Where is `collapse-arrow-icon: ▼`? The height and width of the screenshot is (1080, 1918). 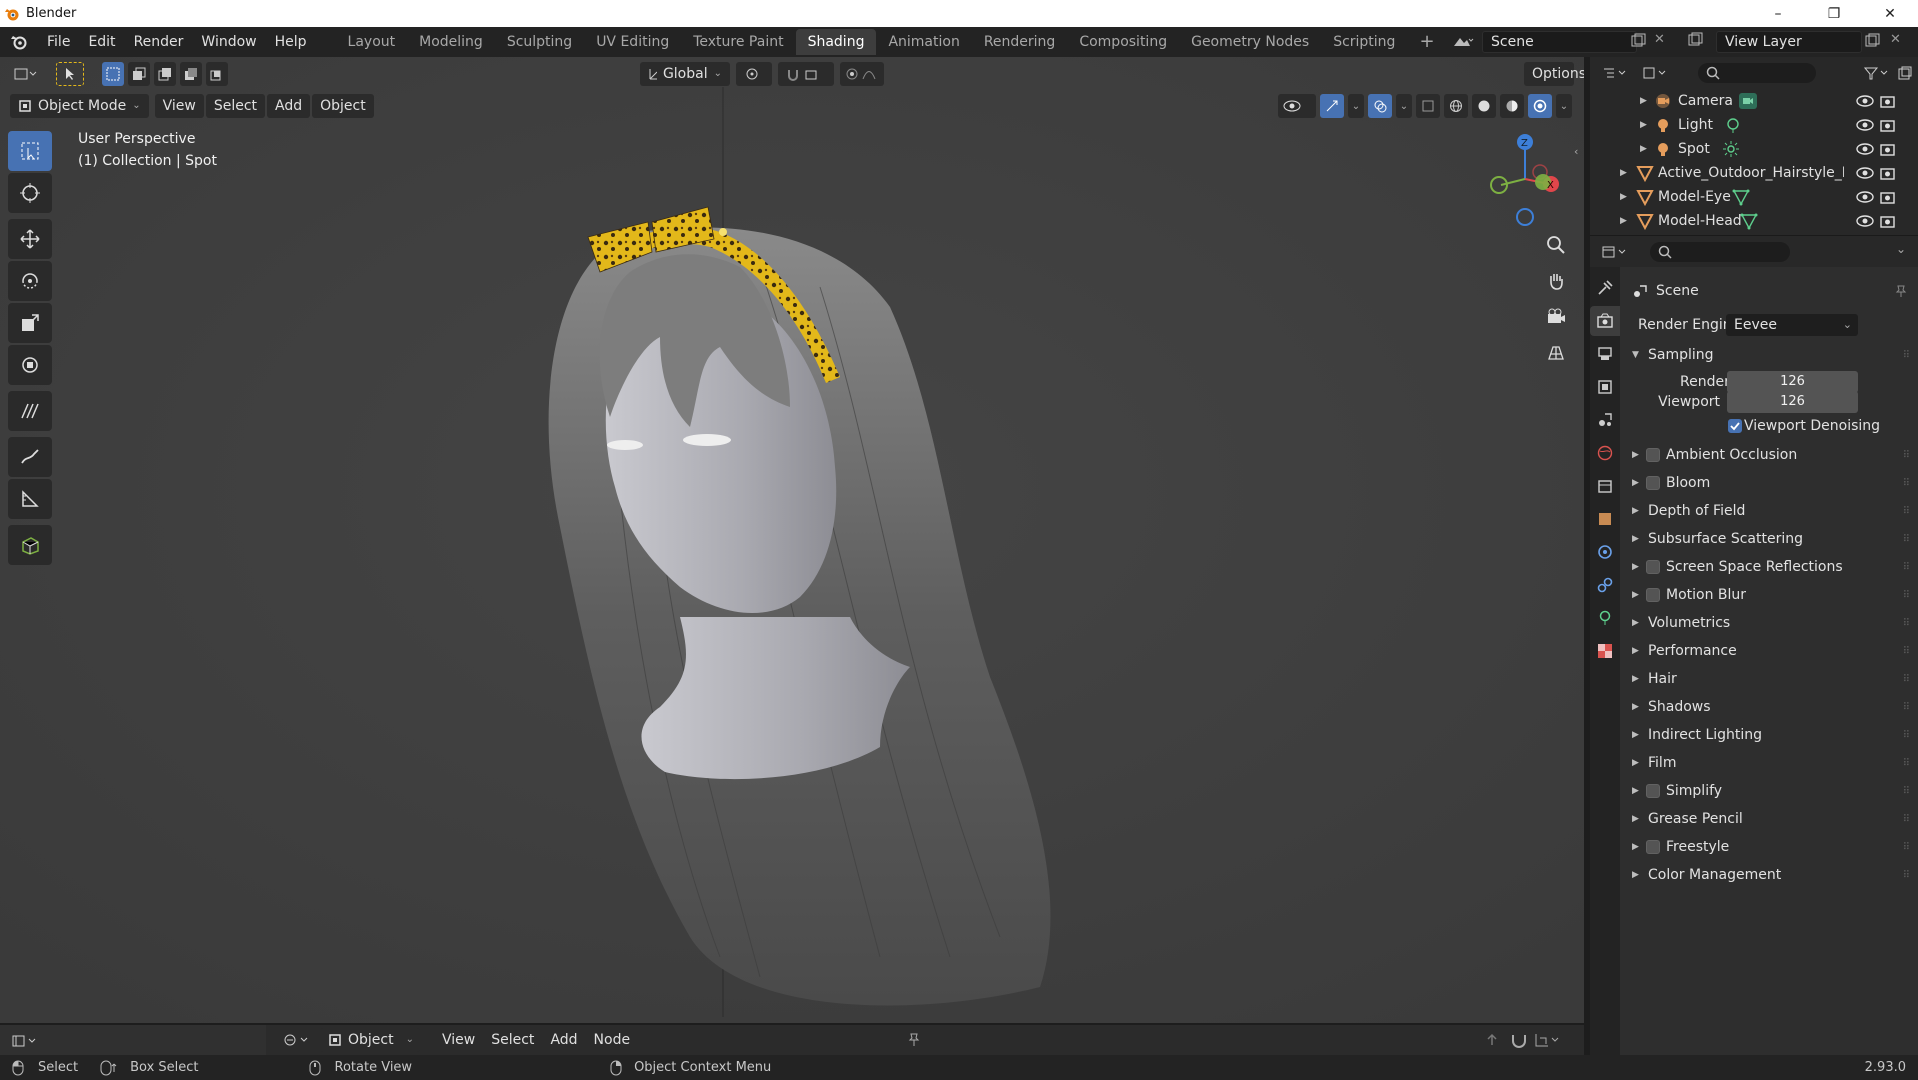 collapse-arrow-icon: ▼ is located at coordinates (1635, 355).